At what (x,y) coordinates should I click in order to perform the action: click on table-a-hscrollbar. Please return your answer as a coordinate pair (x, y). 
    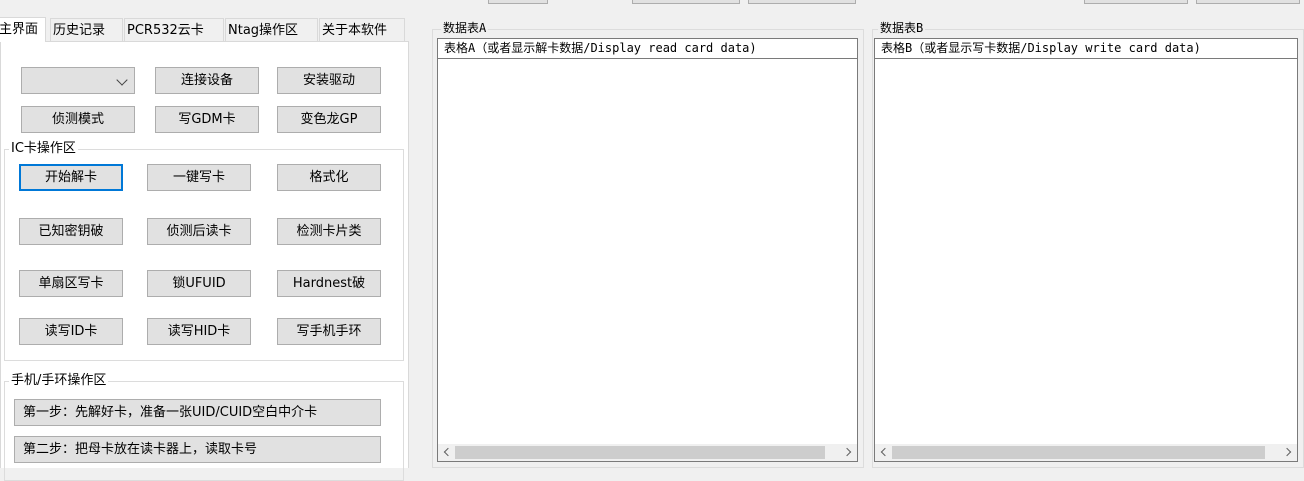
    Looking at the image, I should click on (647, 452).